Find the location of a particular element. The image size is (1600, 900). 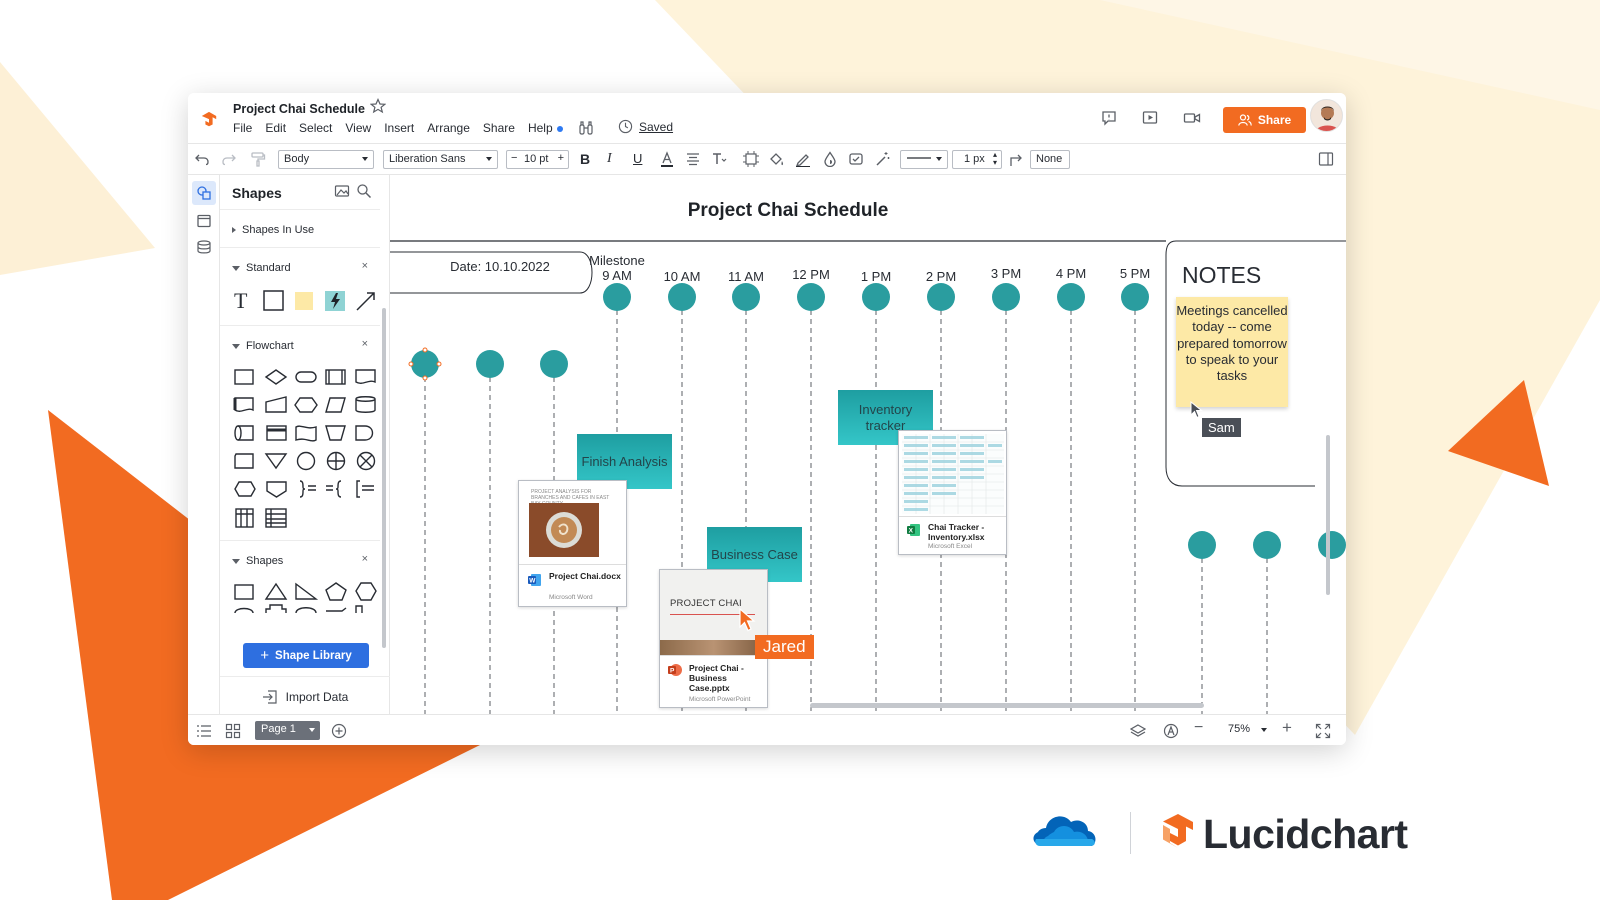

line-routing-icon is located at coordinates (1016, 159).